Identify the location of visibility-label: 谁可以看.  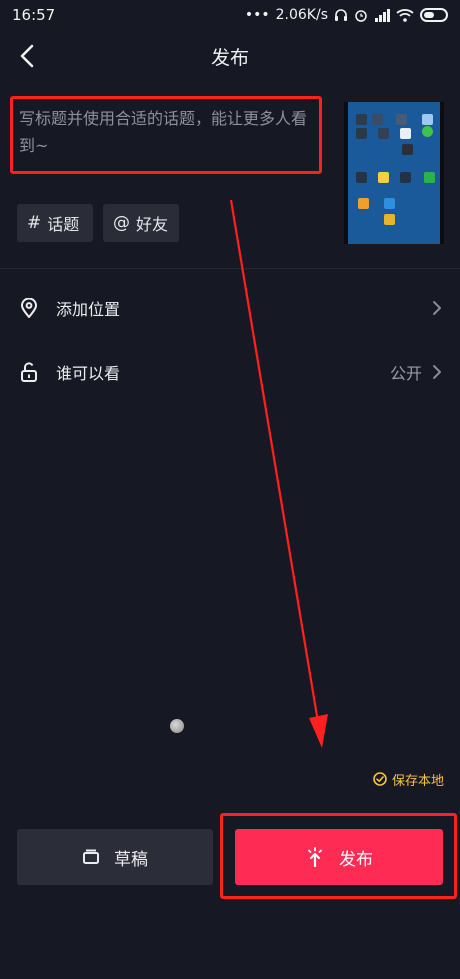
(88, 373).